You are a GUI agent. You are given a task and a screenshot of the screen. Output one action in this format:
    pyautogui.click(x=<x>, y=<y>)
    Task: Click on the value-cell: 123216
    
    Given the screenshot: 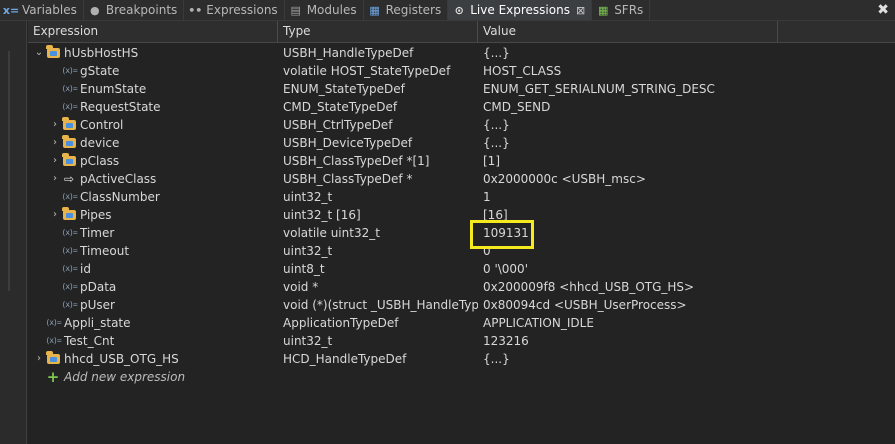 What is the action you would take?
    pyautogui.click(x=688, y=341)
    